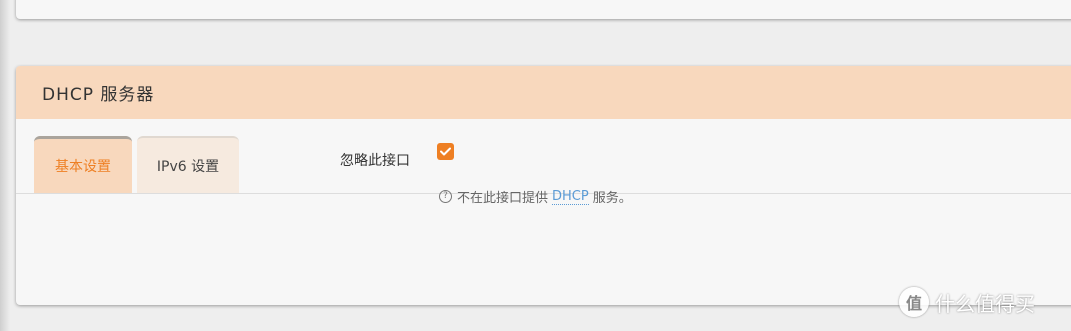  I want to click on help-text-prefix: 不在此接口提供, so click(503, 198).